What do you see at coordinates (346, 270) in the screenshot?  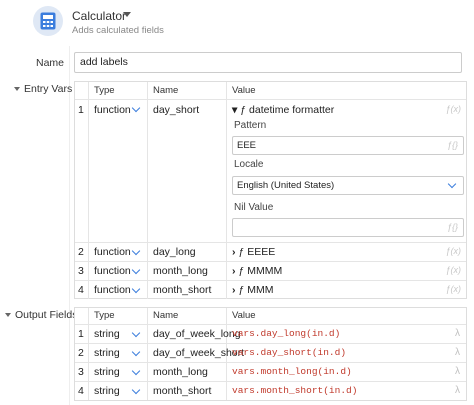 I see `value-cell: › ƒ MMMM ƒ(x)` at bounding box center [346, 270].